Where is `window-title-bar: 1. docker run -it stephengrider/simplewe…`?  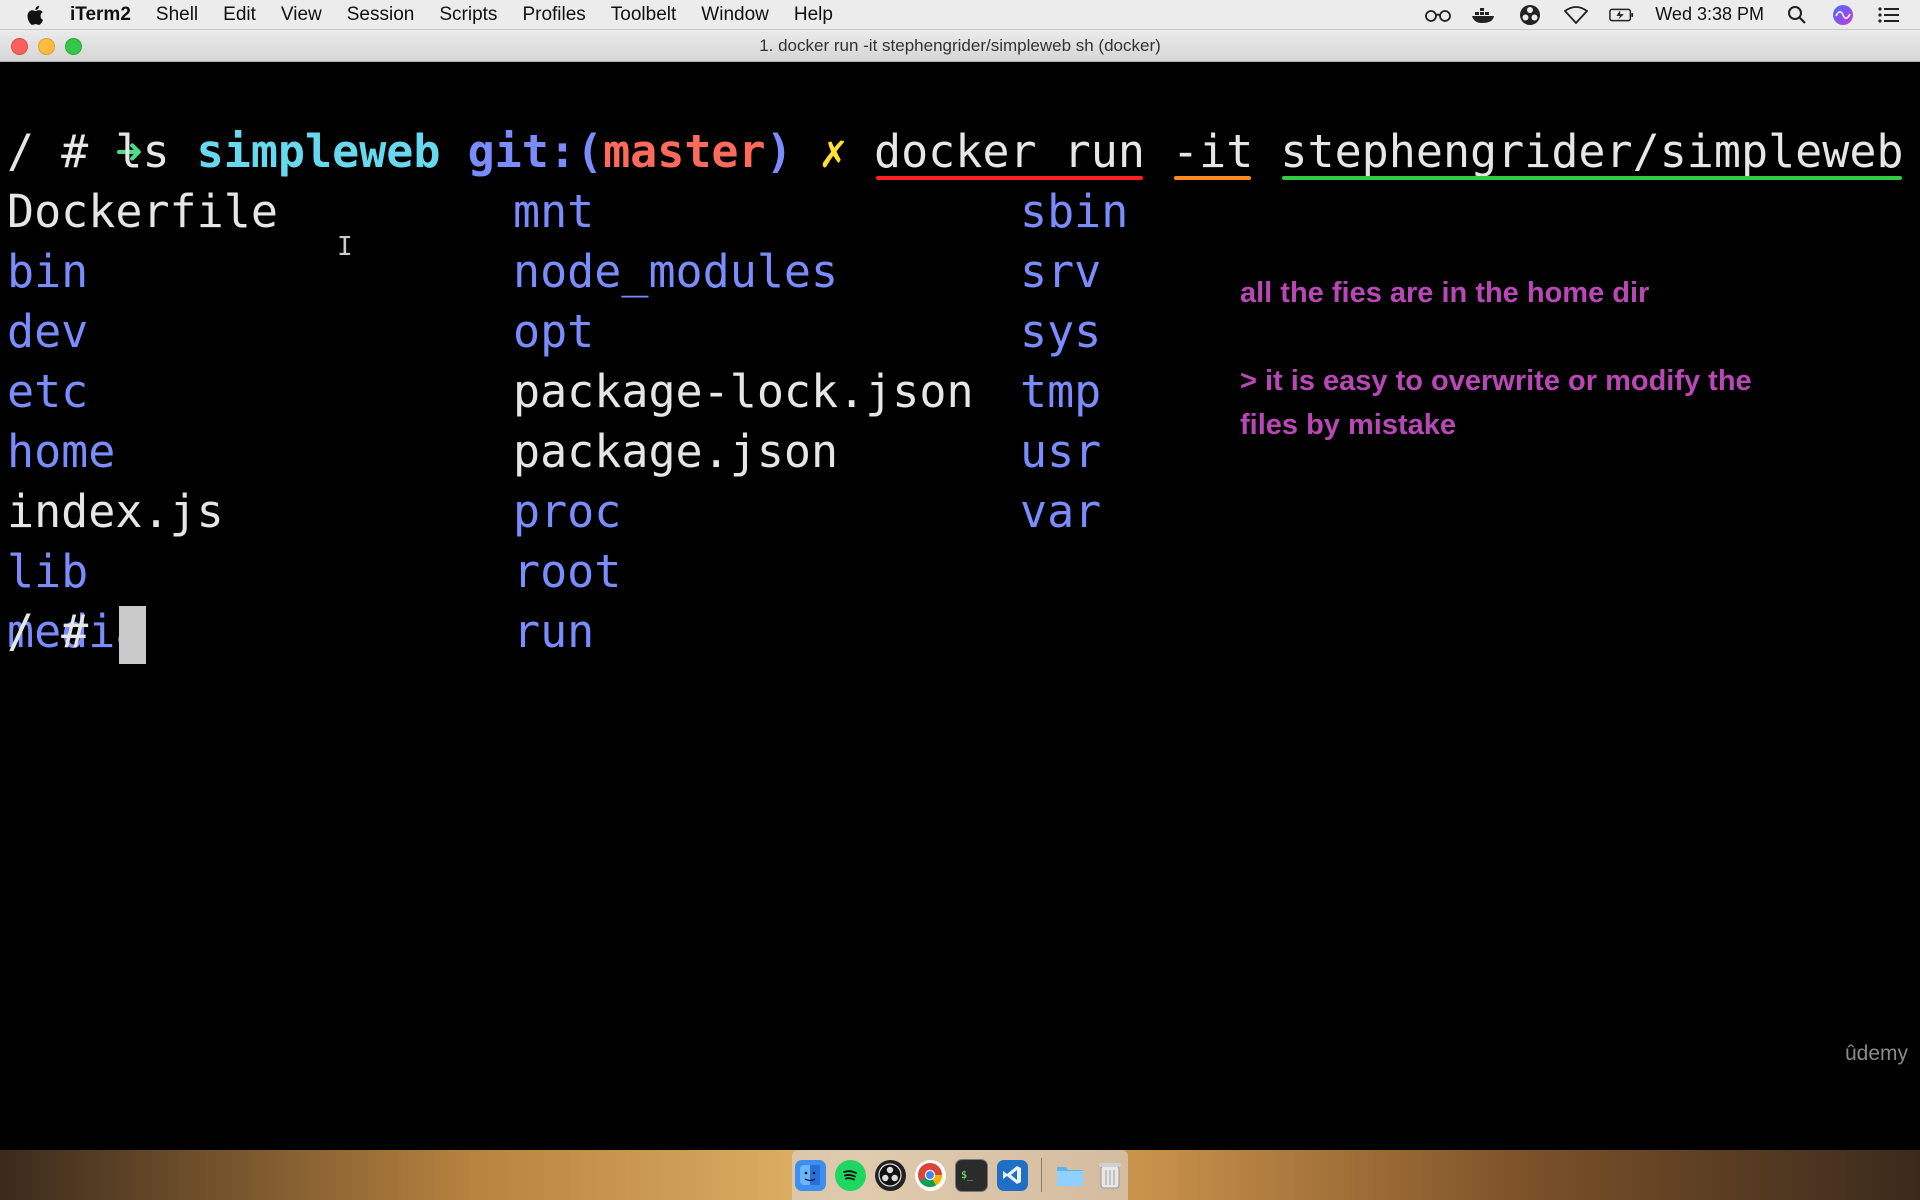 window-title-bar: 1. docker run -it stephengrider/simplewe… is located at coordinates (960, 46).